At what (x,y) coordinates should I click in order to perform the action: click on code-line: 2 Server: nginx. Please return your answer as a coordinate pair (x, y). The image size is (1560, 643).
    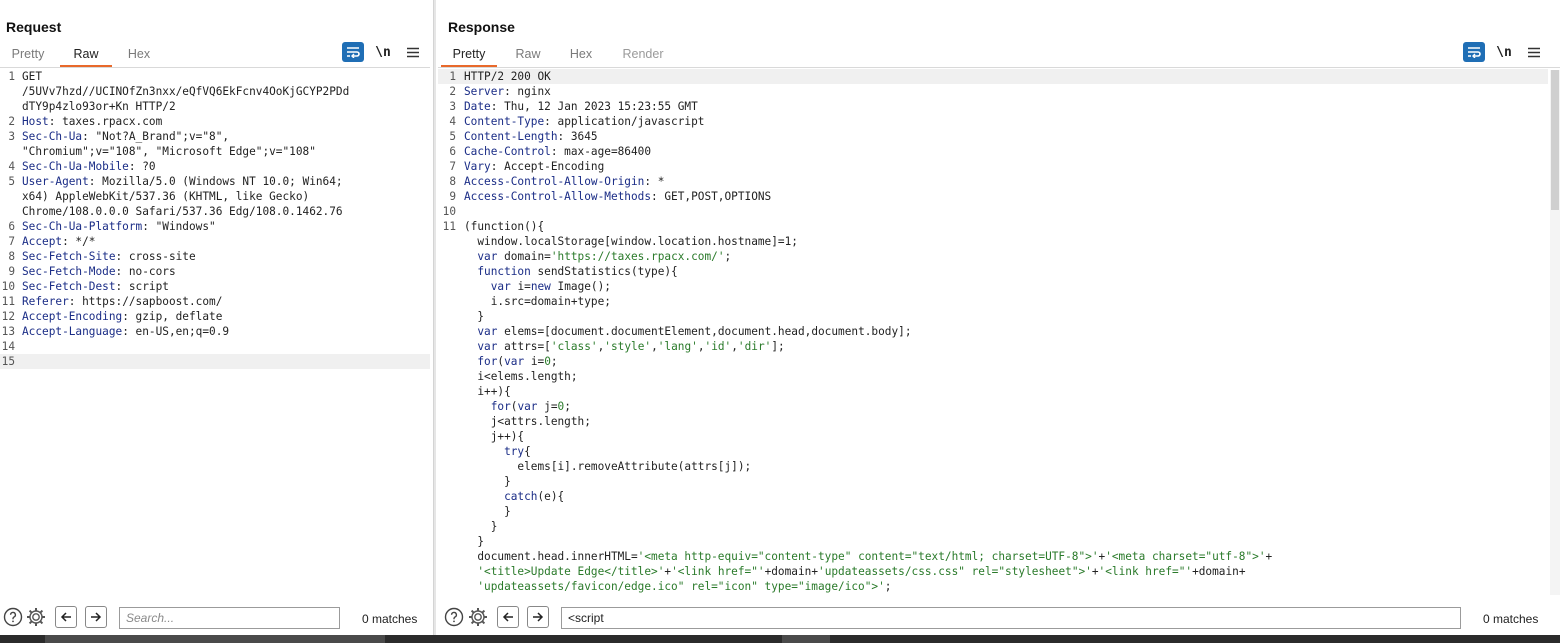
    Looking at the image, I should click on (993, 91).